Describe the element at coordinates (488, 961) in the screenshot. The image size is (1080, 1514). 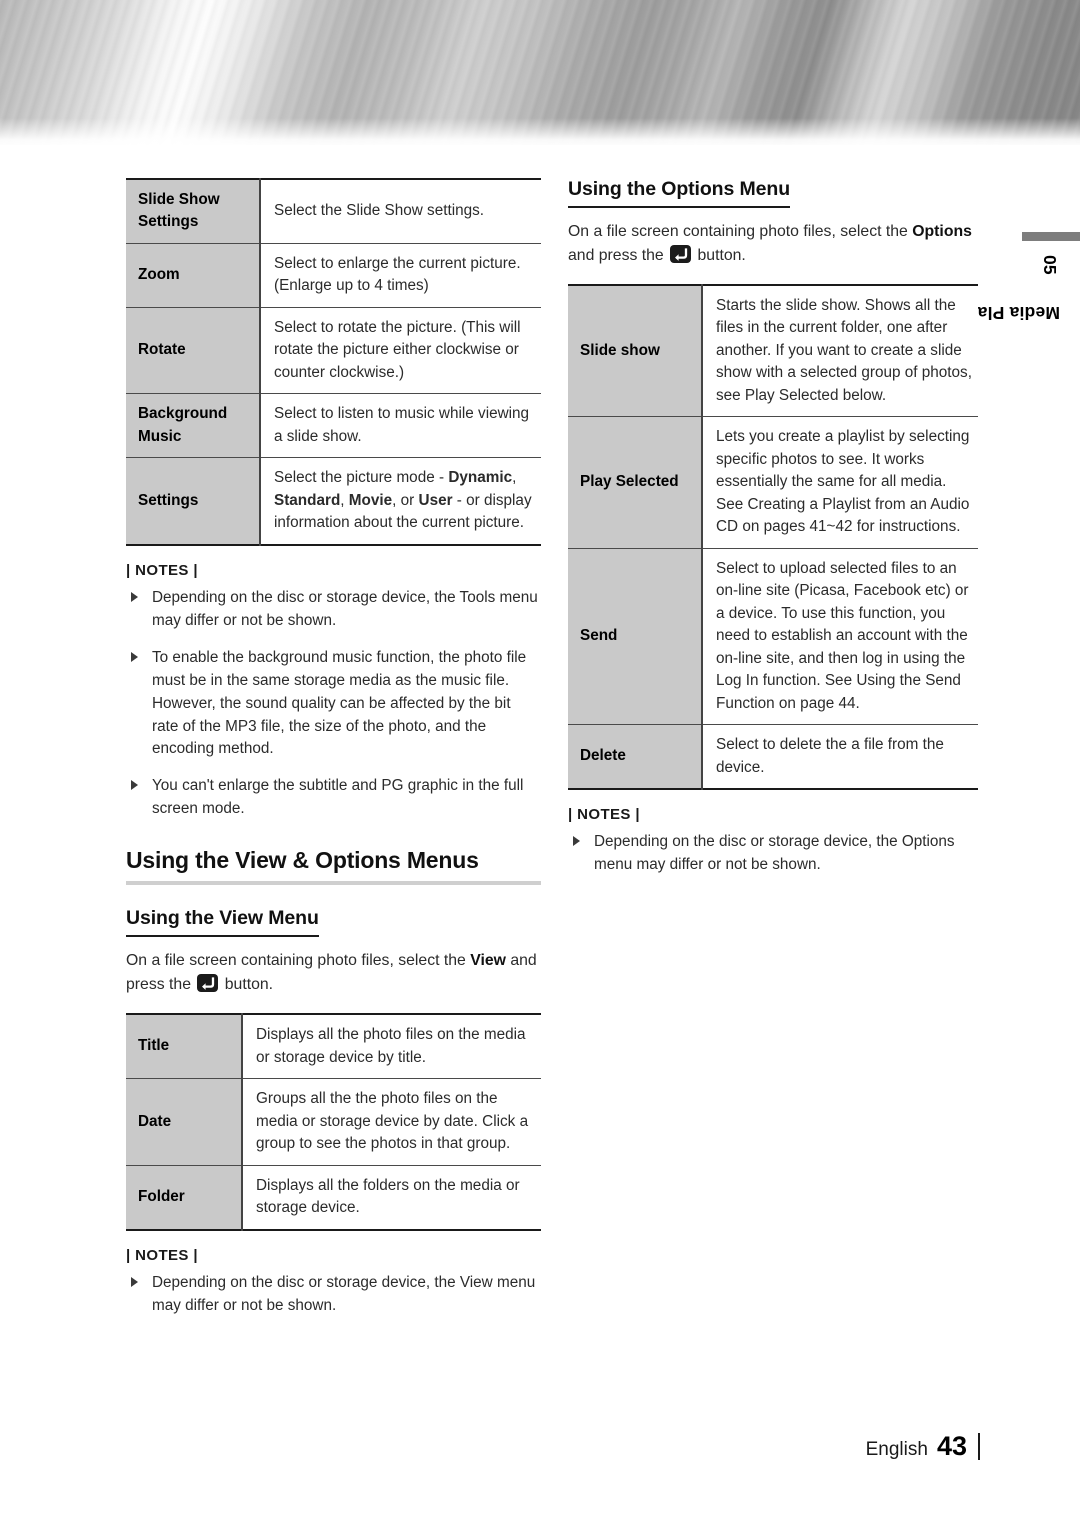
I see `intro-bold-view: View` at that location.